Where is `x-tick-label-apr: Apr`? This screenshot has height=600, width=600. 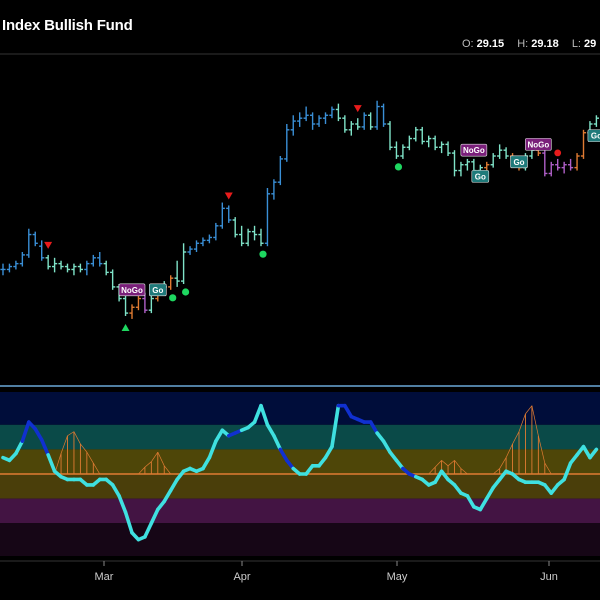 x-tick-label-apr: Apr is located at coordinates (241, 577).